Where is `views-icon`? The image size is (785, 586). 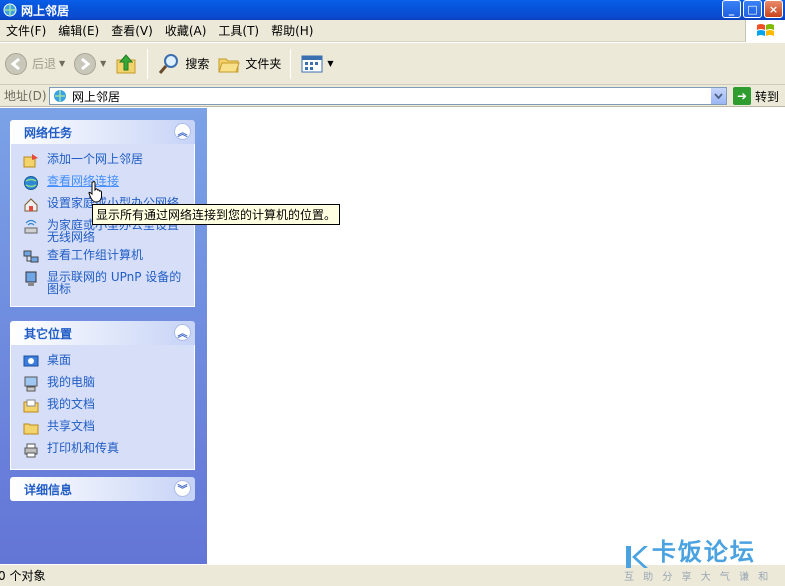
views-icon is located at coordinates (312, 63).